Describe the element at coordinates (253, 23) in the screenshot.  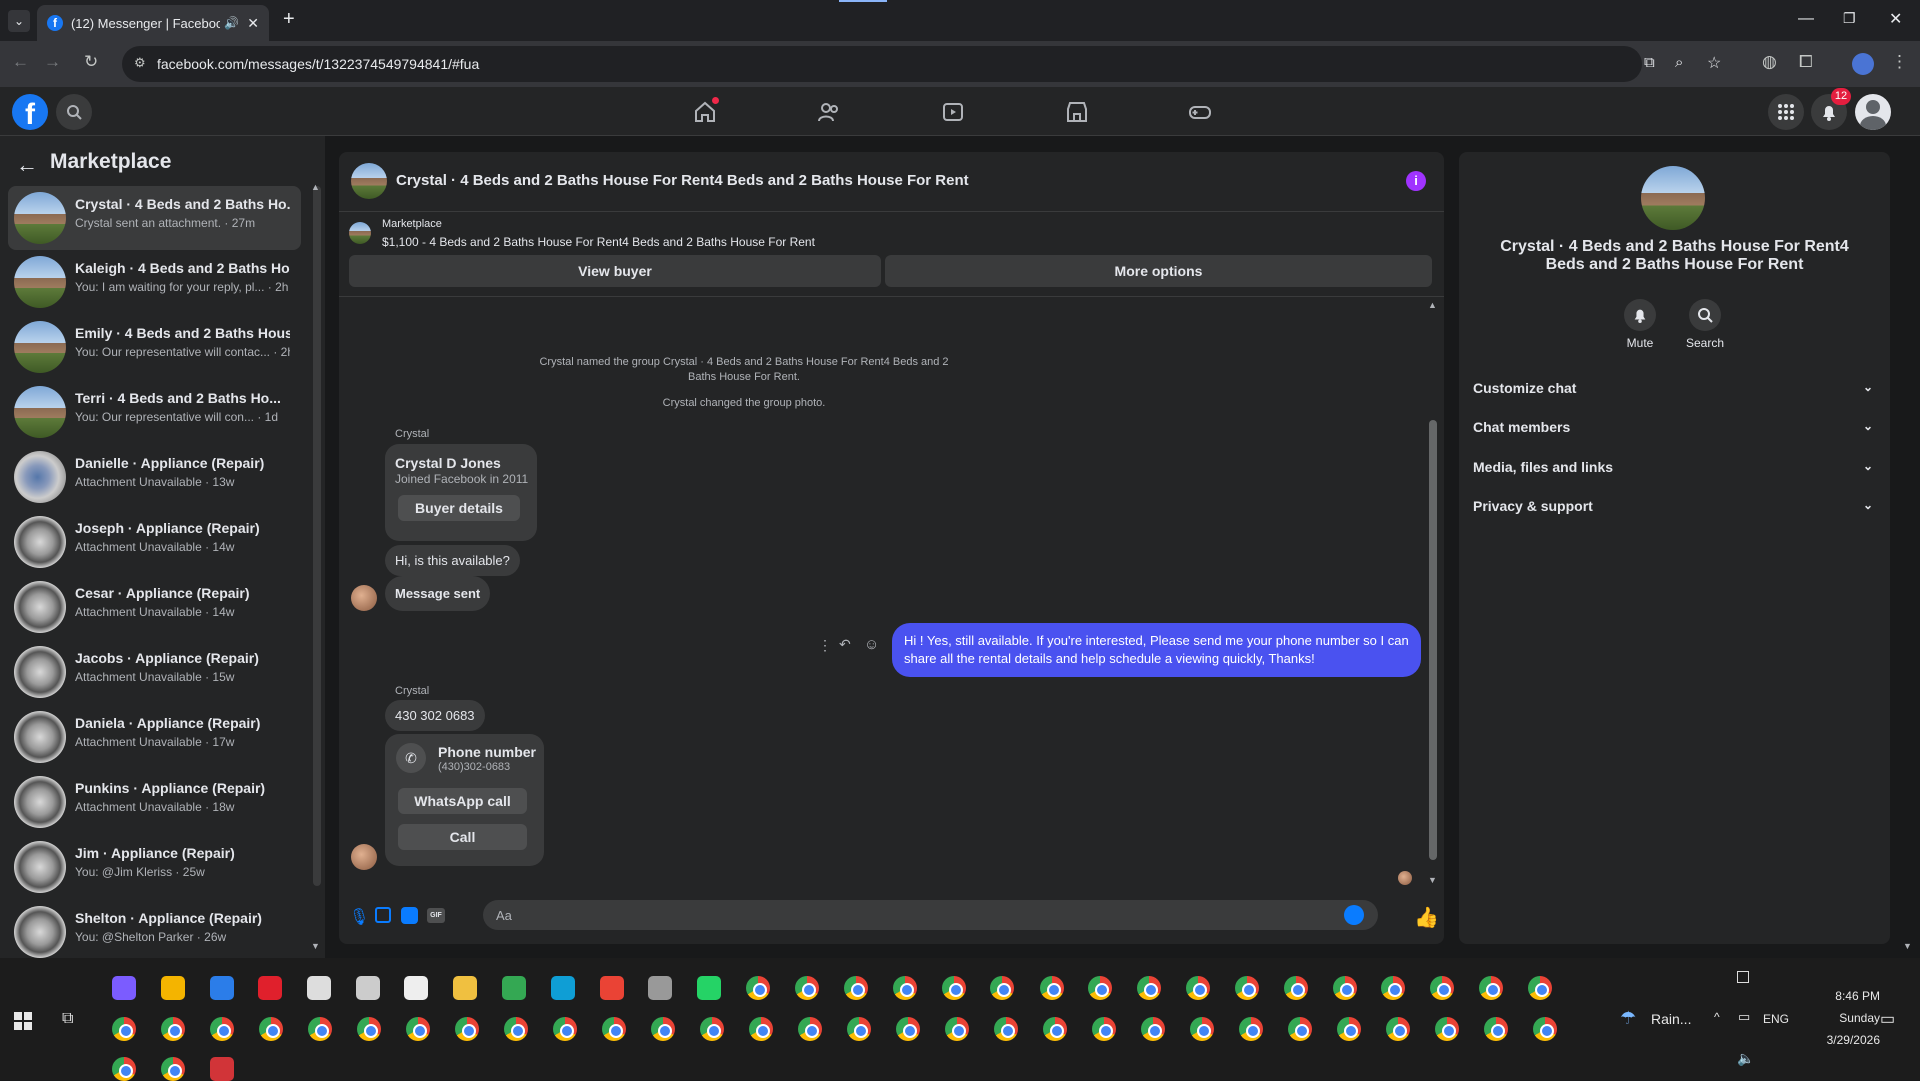
I see `tab-close-icon: ✕` at that location.